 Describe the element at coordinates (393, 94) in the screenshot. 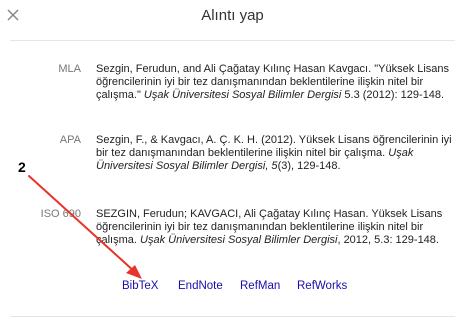

I see `citation-text-part: 5.3 (2012): 129-148.` at that location.